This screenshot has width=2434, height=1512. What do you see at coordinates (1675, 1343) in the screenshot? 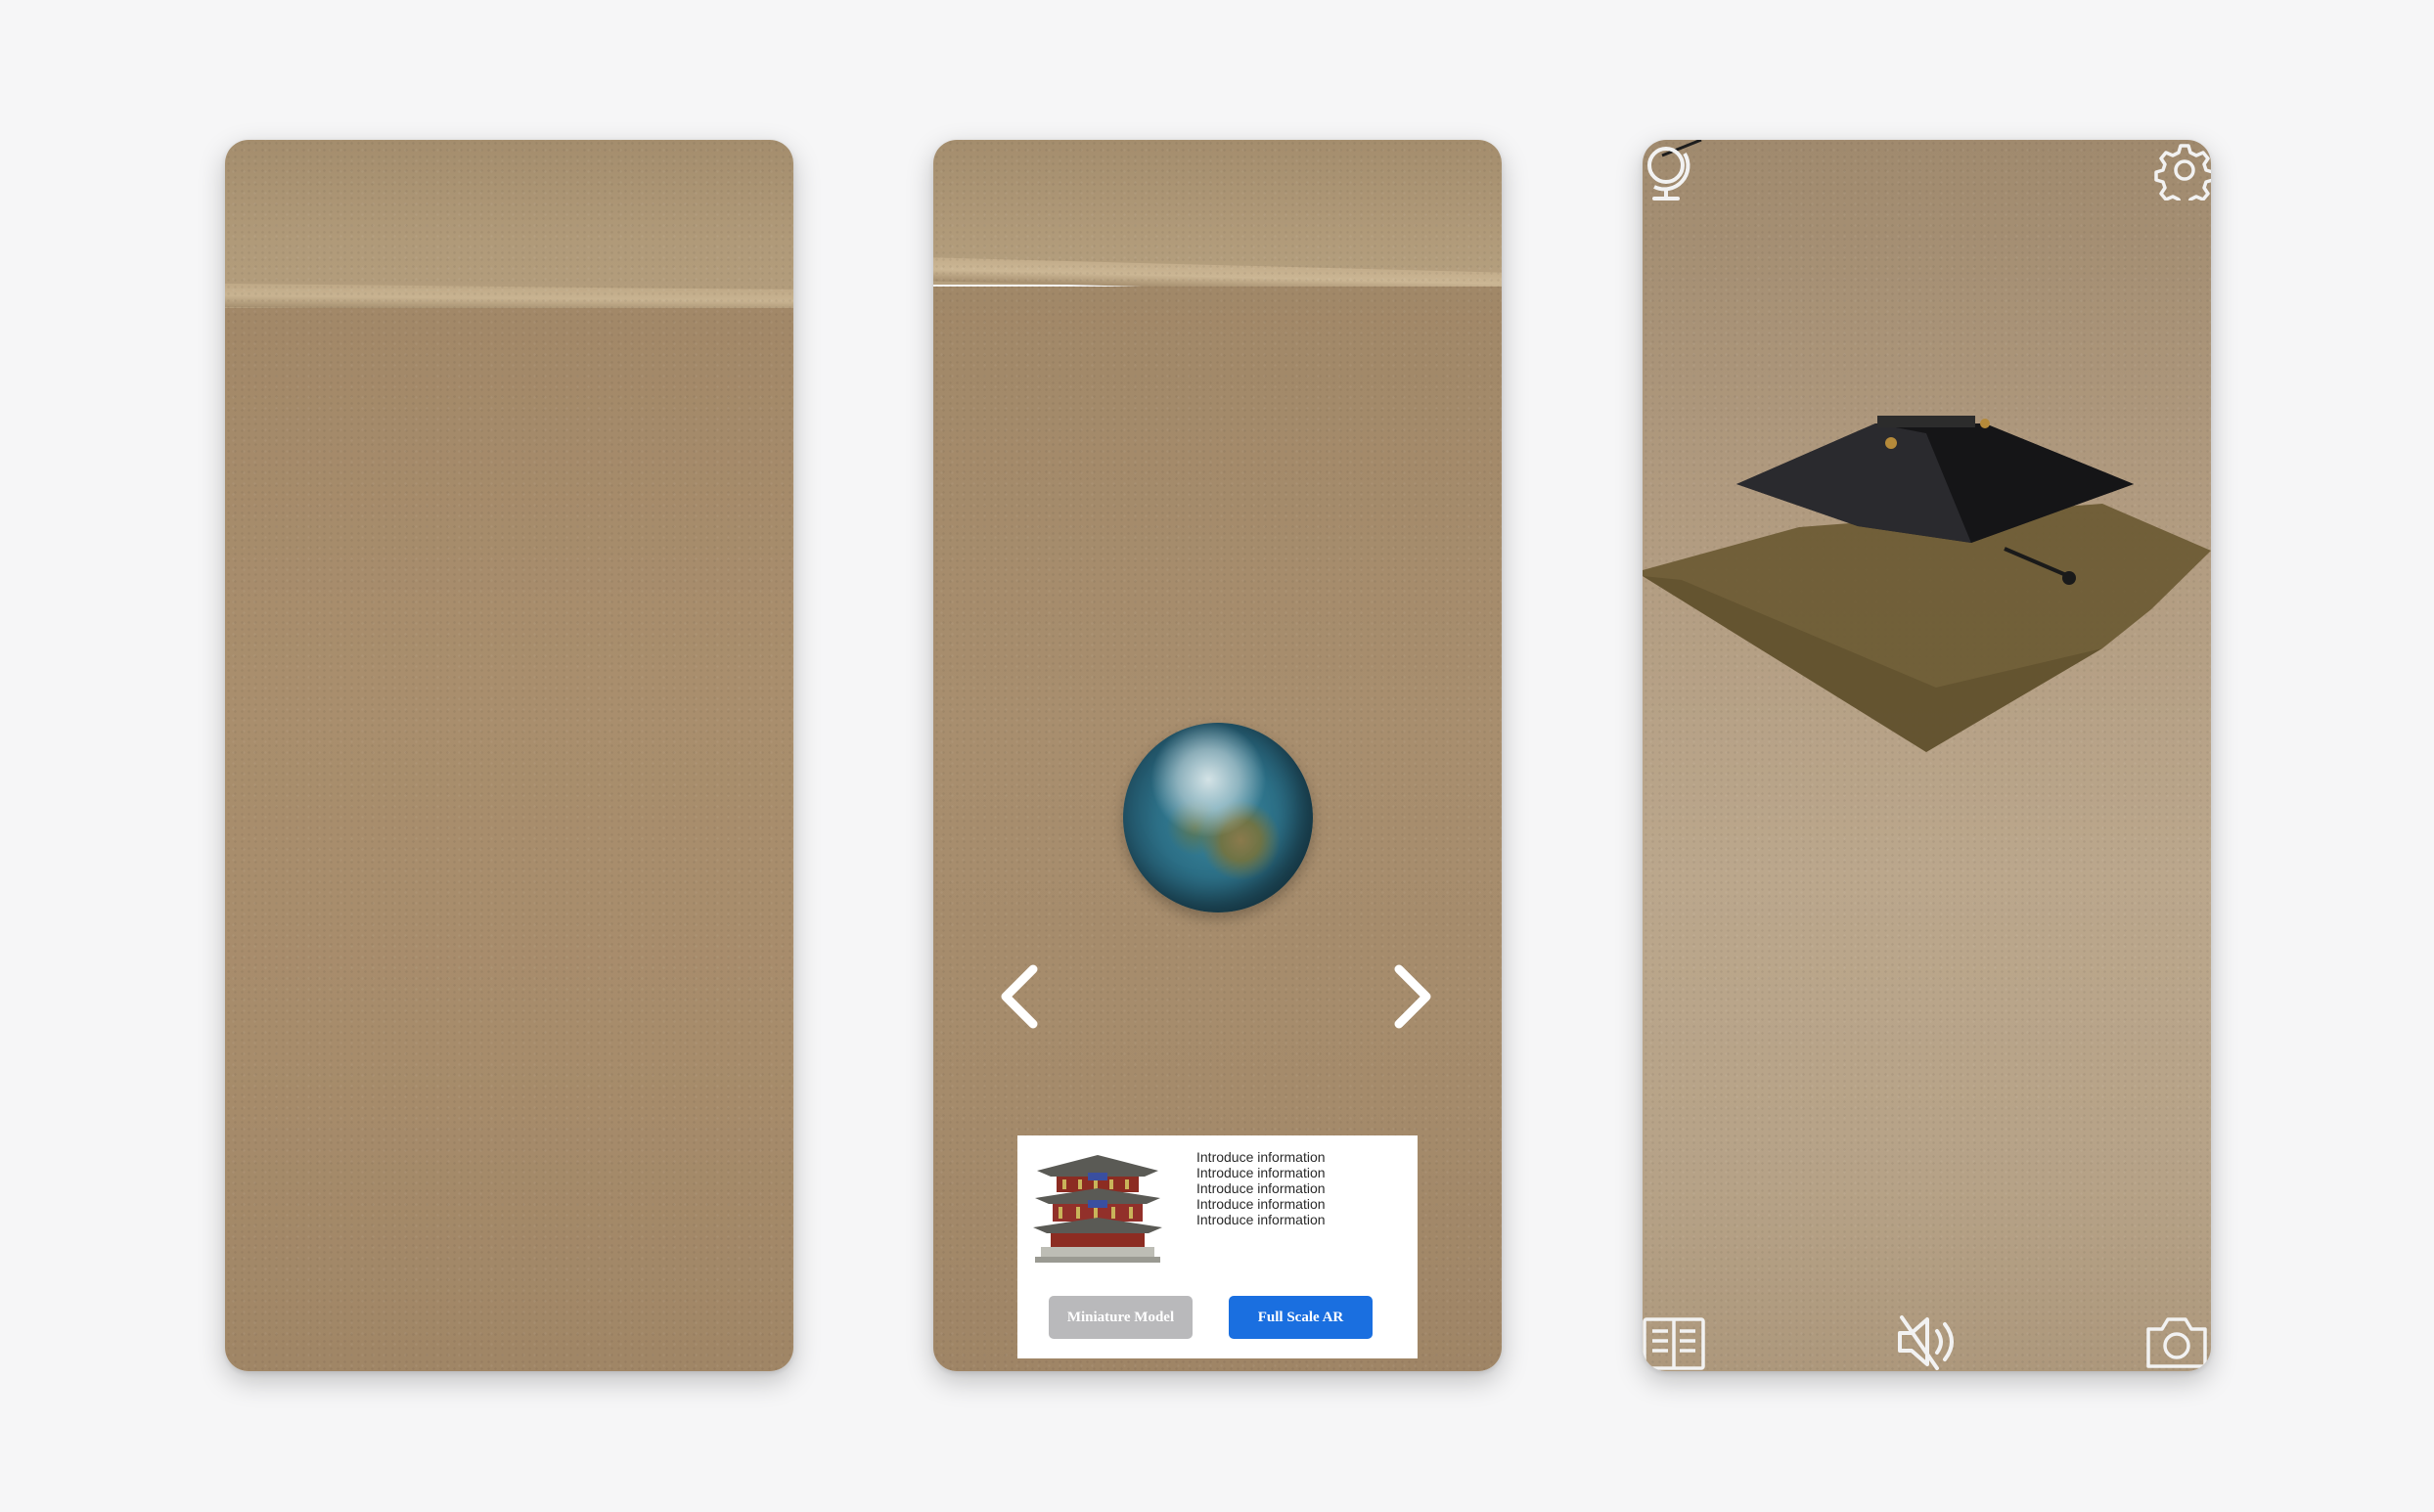
I see `catalog-icon` at bounding box center [1675, 1343].